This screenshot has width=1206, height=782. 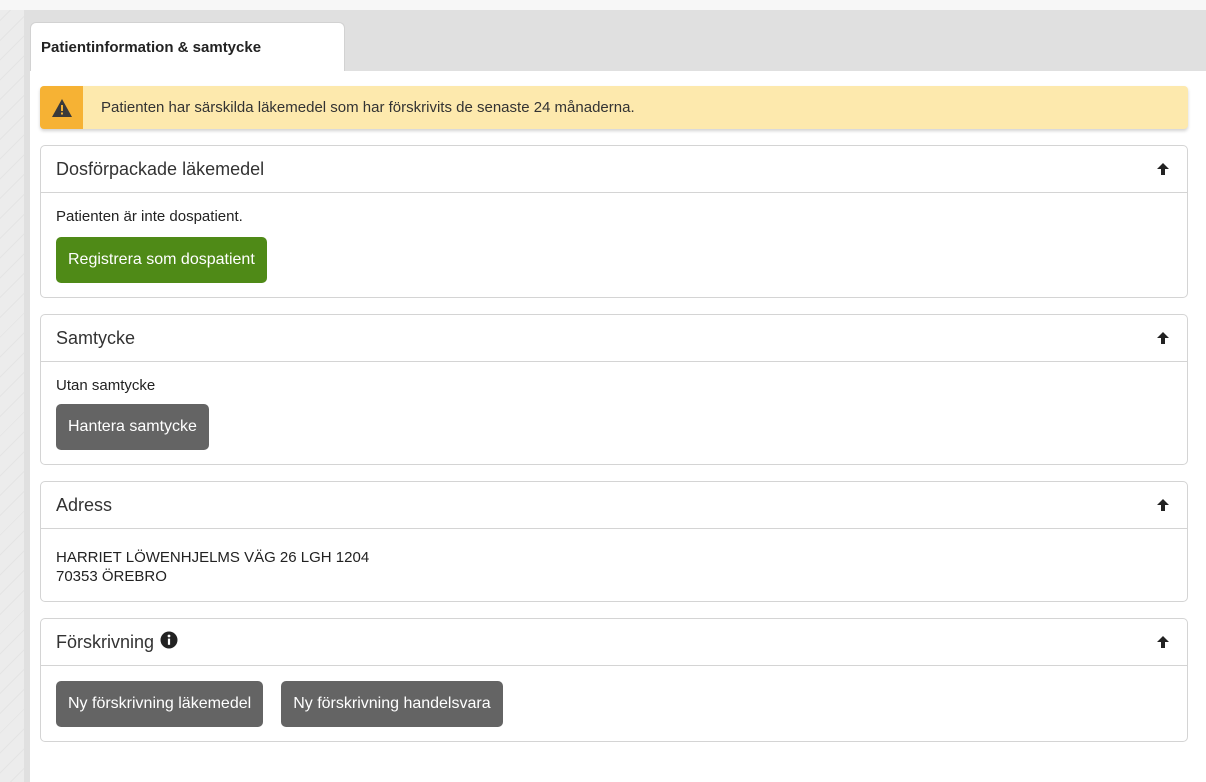 What do you see at coordinates (96, 337) in the screenshot?
I see `consent-card-title: Samtycke` at bounding box center [96, 337].